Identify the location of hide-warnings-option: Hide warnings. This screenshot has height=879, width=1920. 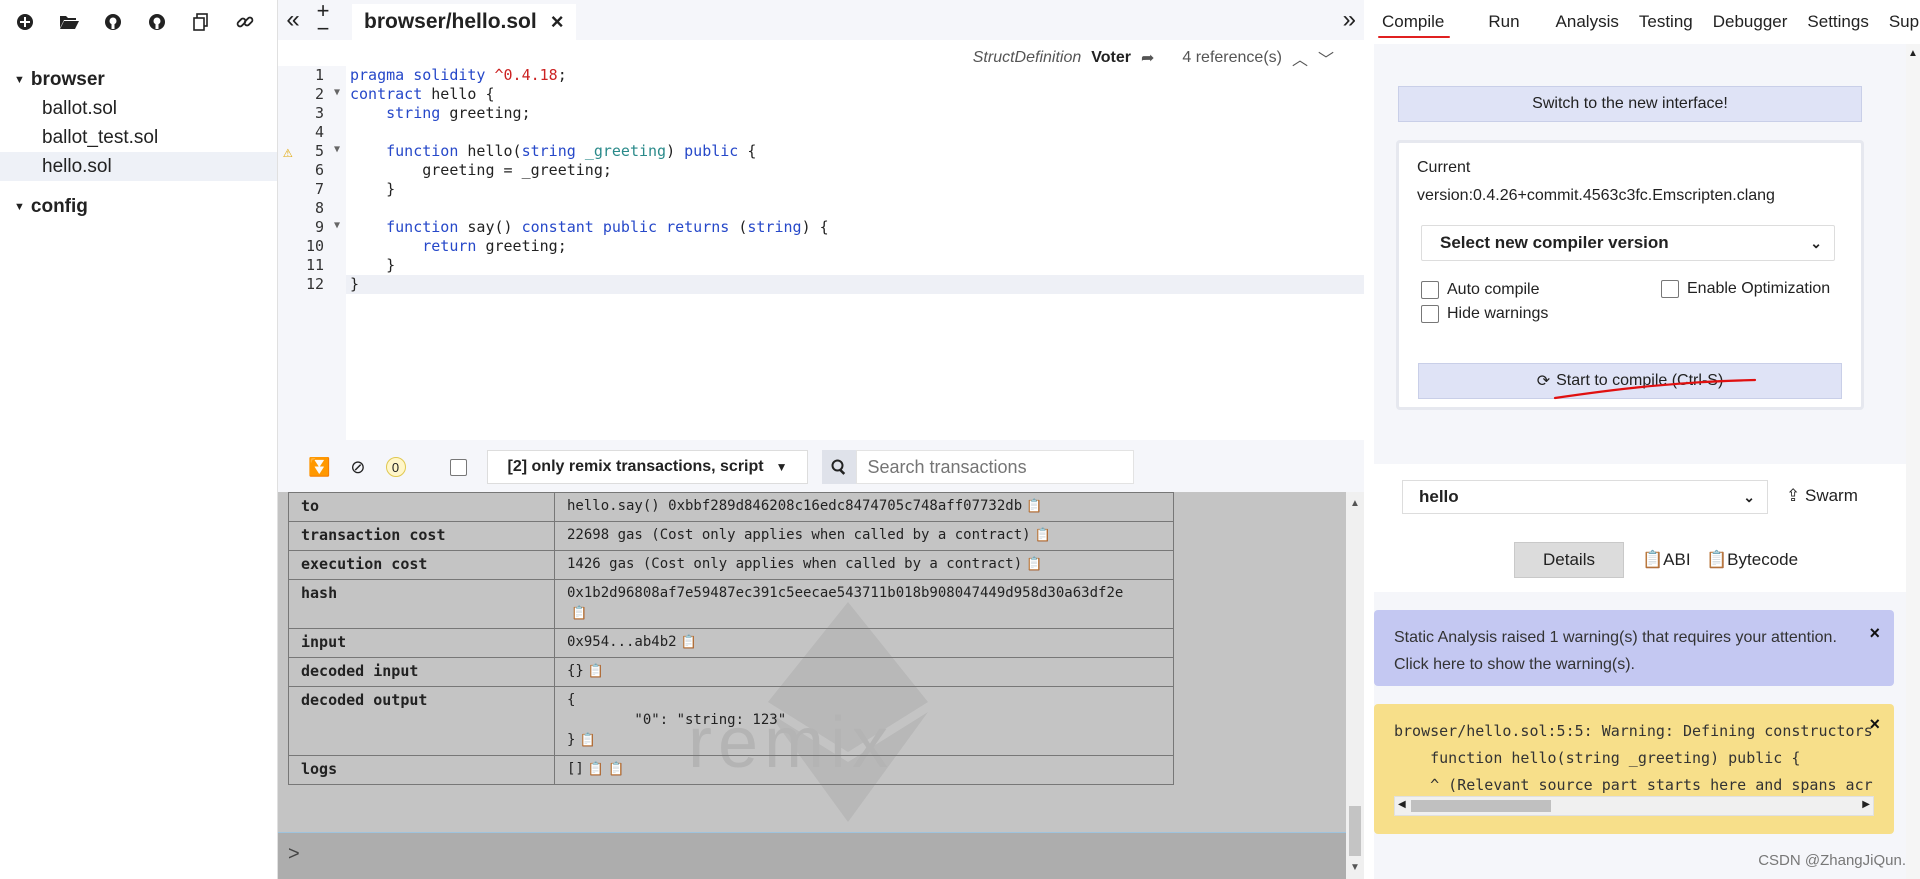
(1484, 314).